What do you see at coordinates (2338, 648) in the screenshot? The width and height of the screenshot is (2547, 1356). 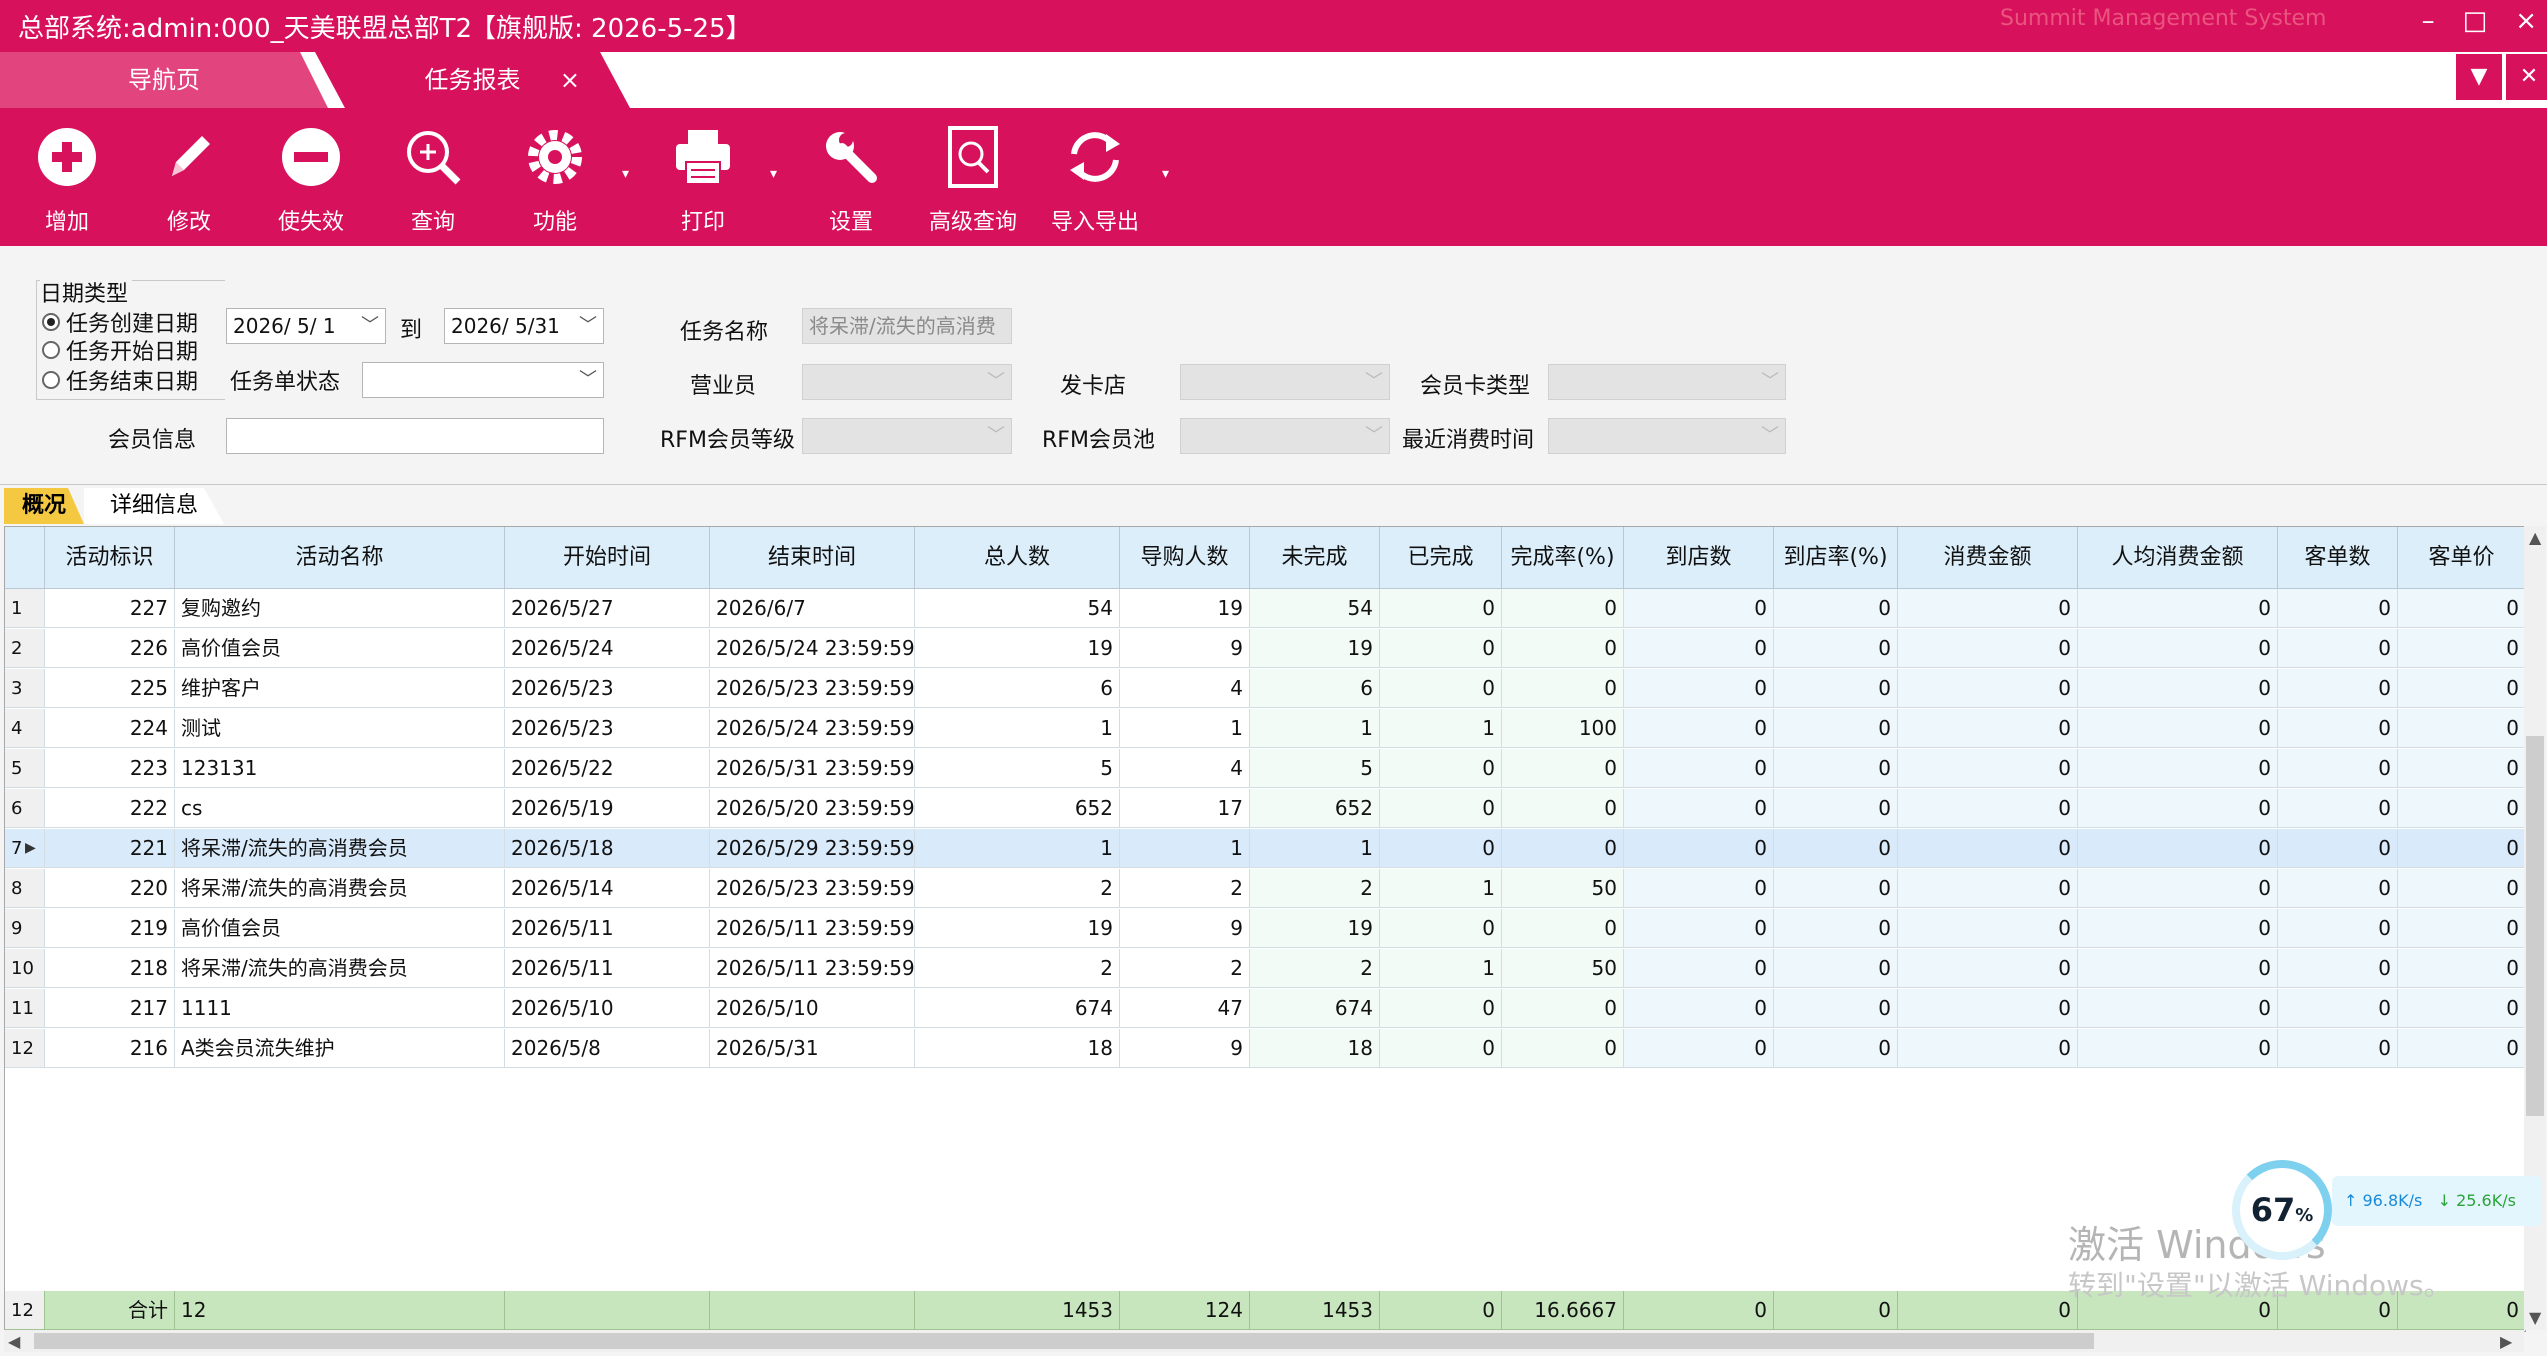 I see `cell-order-count: 0` at bounding box center [2338, 648].